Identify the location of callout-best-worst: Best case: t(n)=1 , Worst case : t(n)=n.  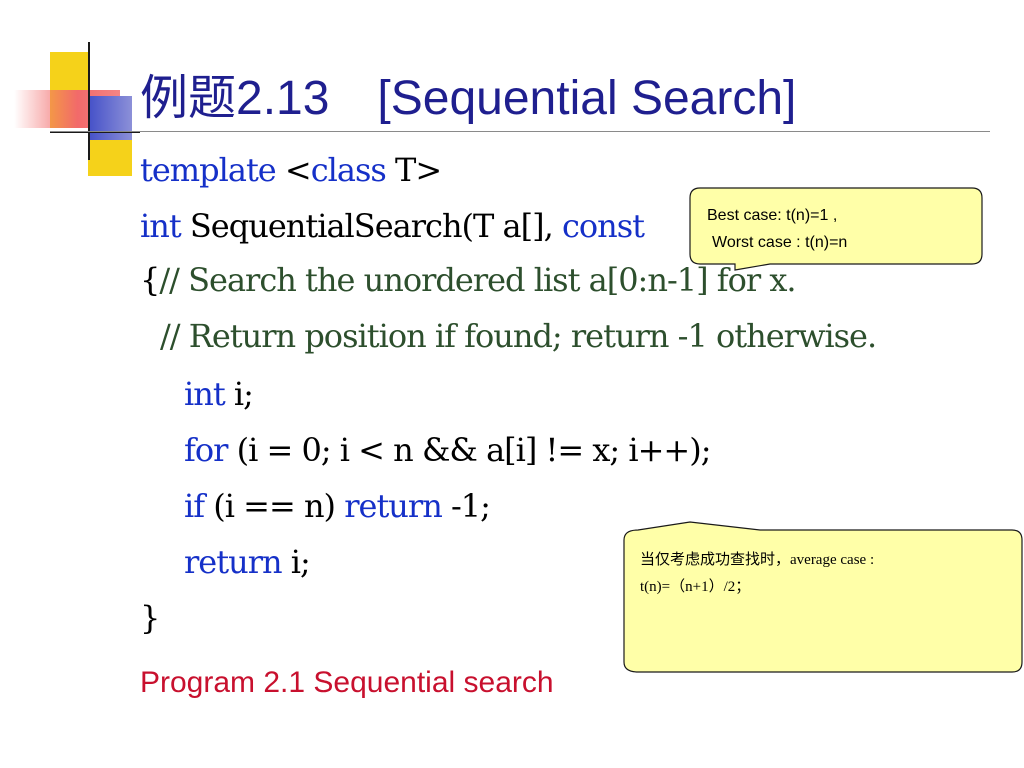
(777, 229).